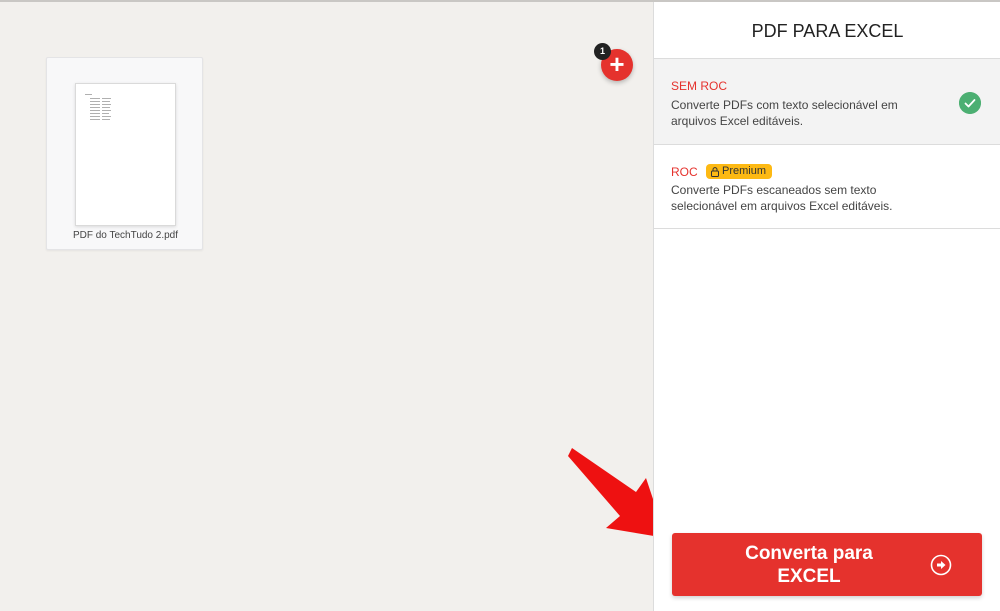 This screenshot has width=1000, height=611. What do you see at coordinates (739, 171) in the screenshot?
I see `premium-badge: Premium` at bounding box center [739, 171].